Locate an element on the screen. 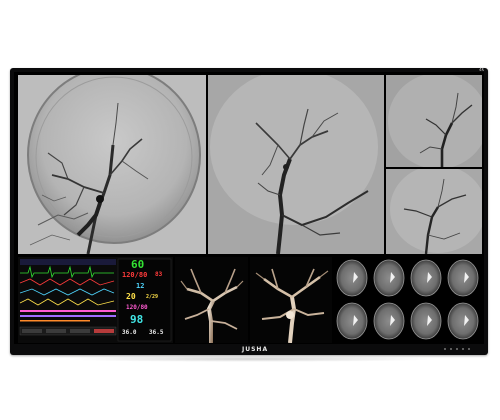  vascular-3d-render-left is located at coordinates (211, 300).